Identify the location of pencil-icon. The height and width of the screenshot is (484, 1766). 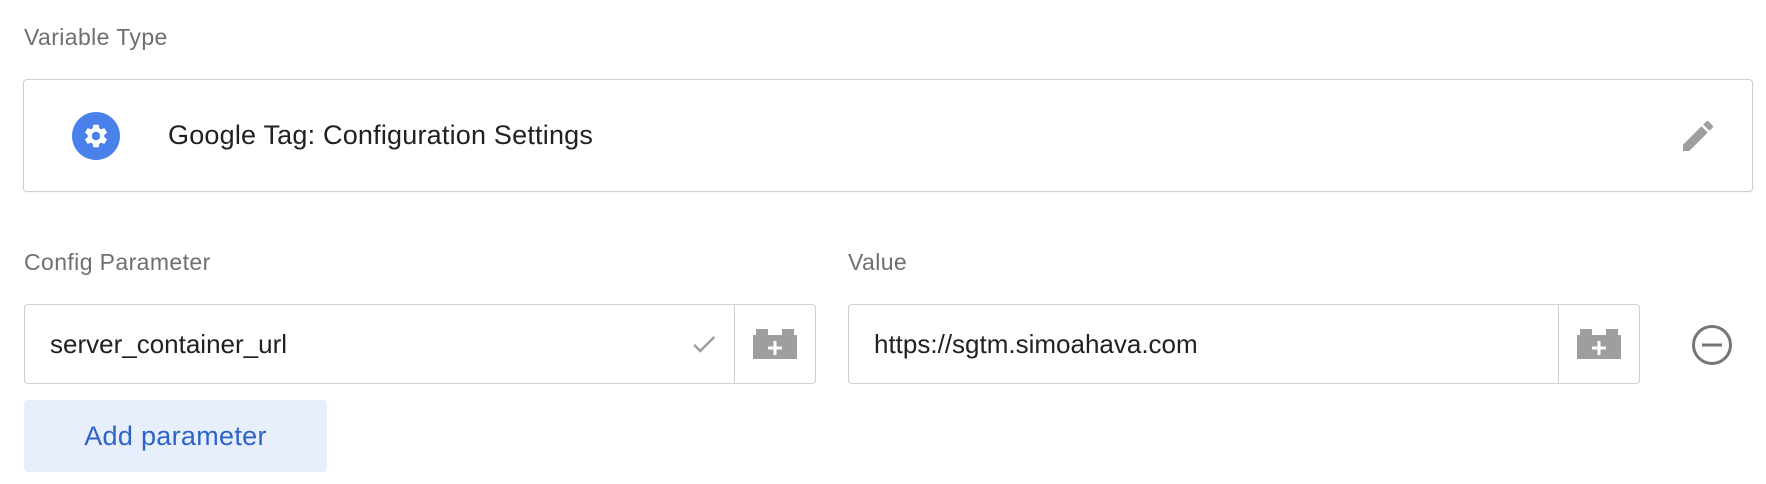
(1698, 136).